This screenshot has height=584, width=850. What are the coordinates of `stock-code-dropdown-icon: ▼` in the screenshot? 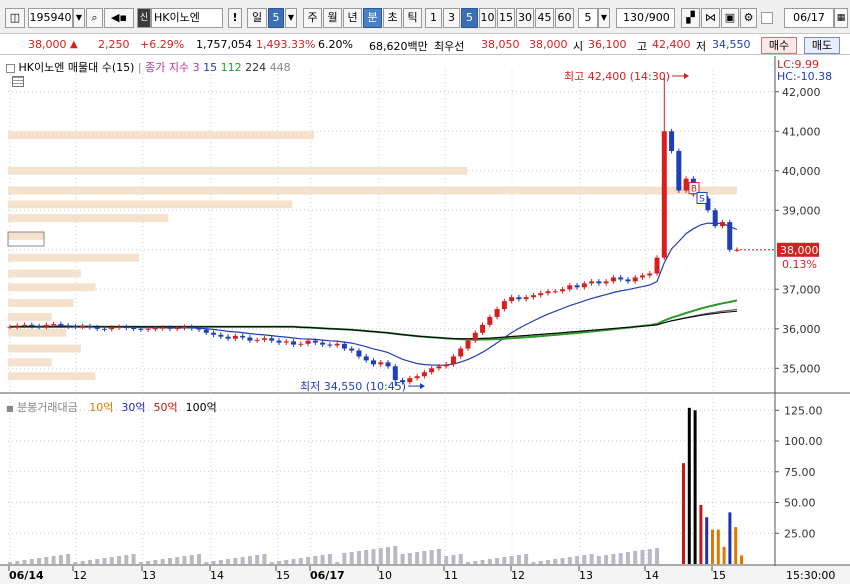 It's located at (79, 18).